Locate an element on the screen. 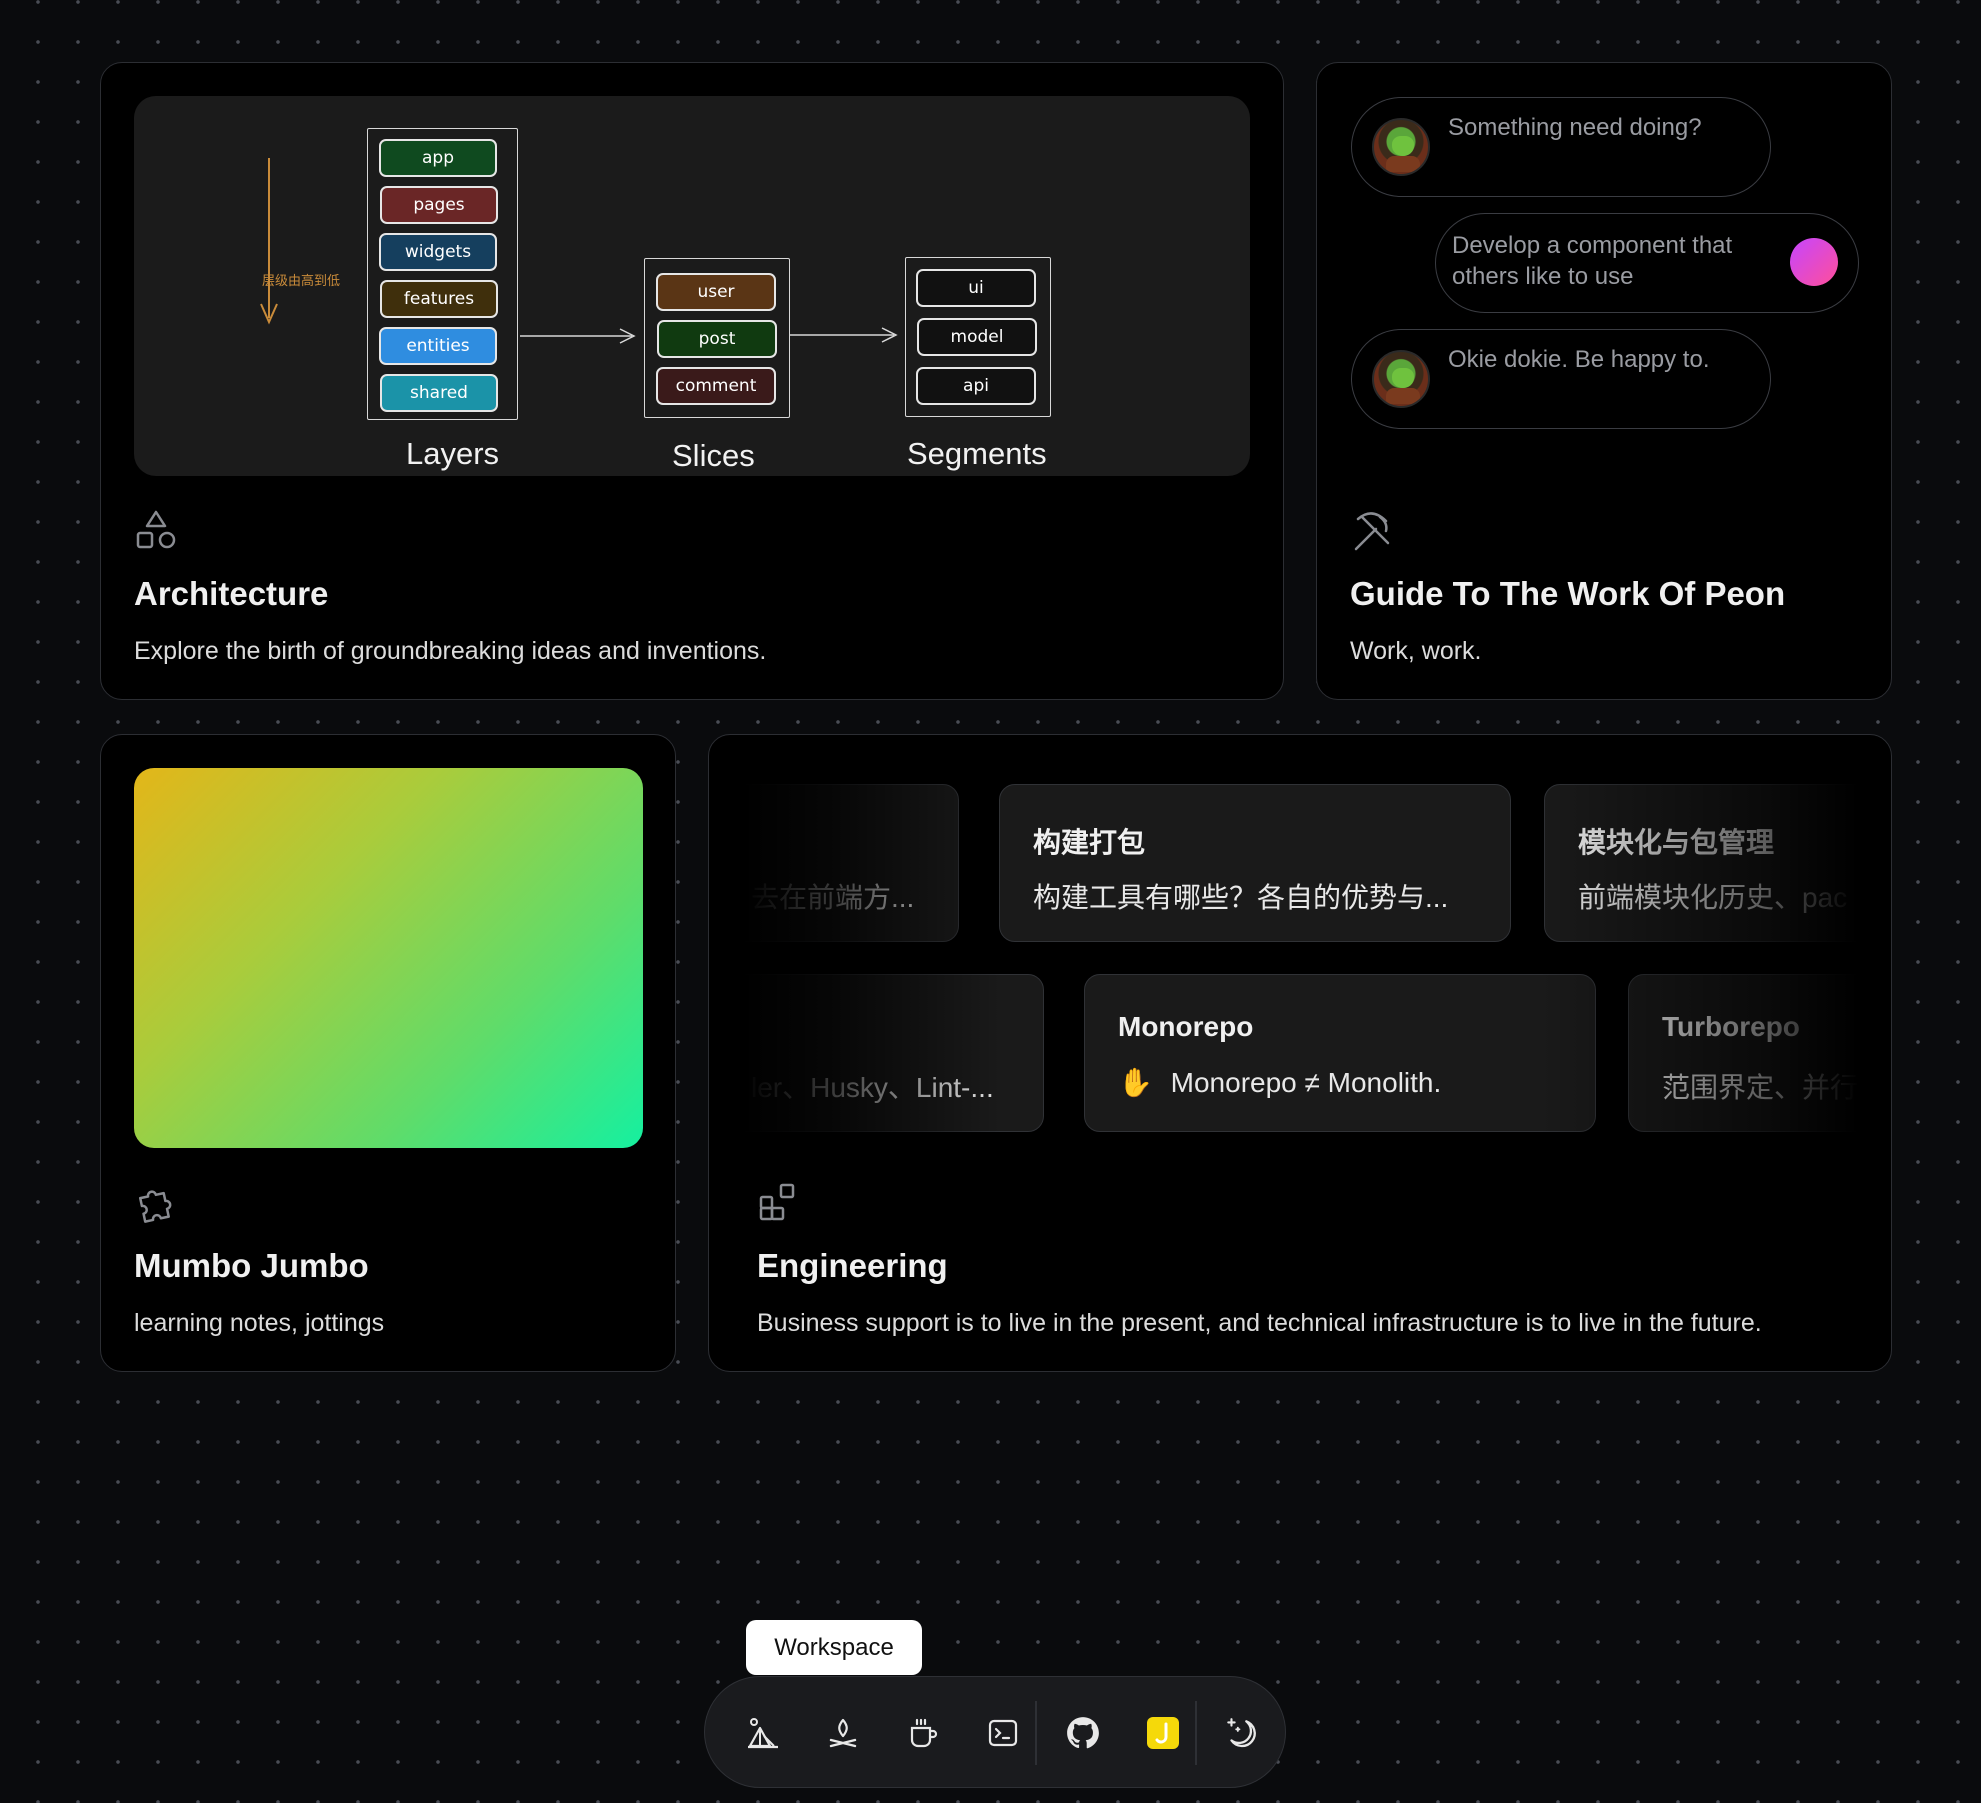  segments-pill-ui: ui is located at coordinates (976, 288).